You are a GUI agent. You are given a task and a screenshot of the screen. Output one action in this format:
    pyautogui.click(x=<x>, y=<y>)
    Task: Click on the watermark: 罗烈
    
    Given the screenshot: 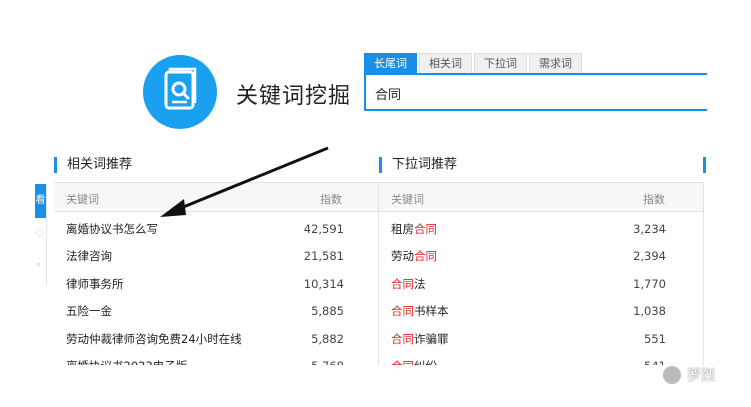 What is the action you would take?
    pyautogui.click(x=689, y=375)
    